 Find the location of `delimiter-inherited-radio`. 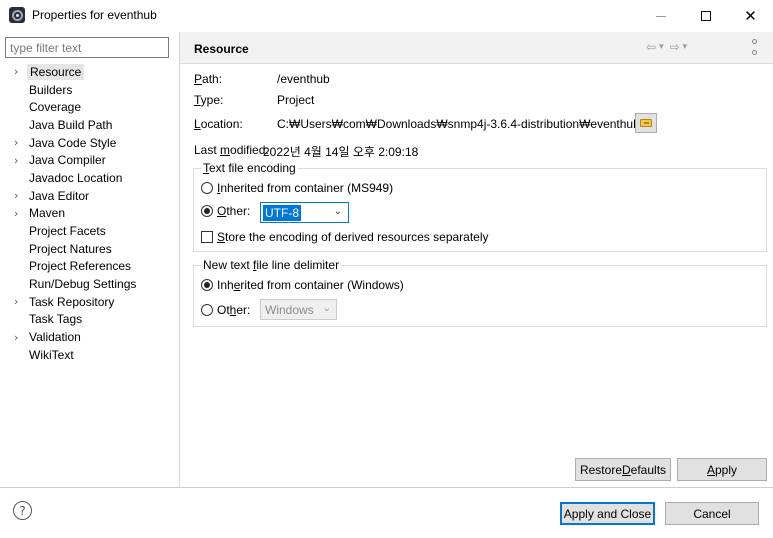

delimiter-inherited-radio is located at coordinates (207, 285).